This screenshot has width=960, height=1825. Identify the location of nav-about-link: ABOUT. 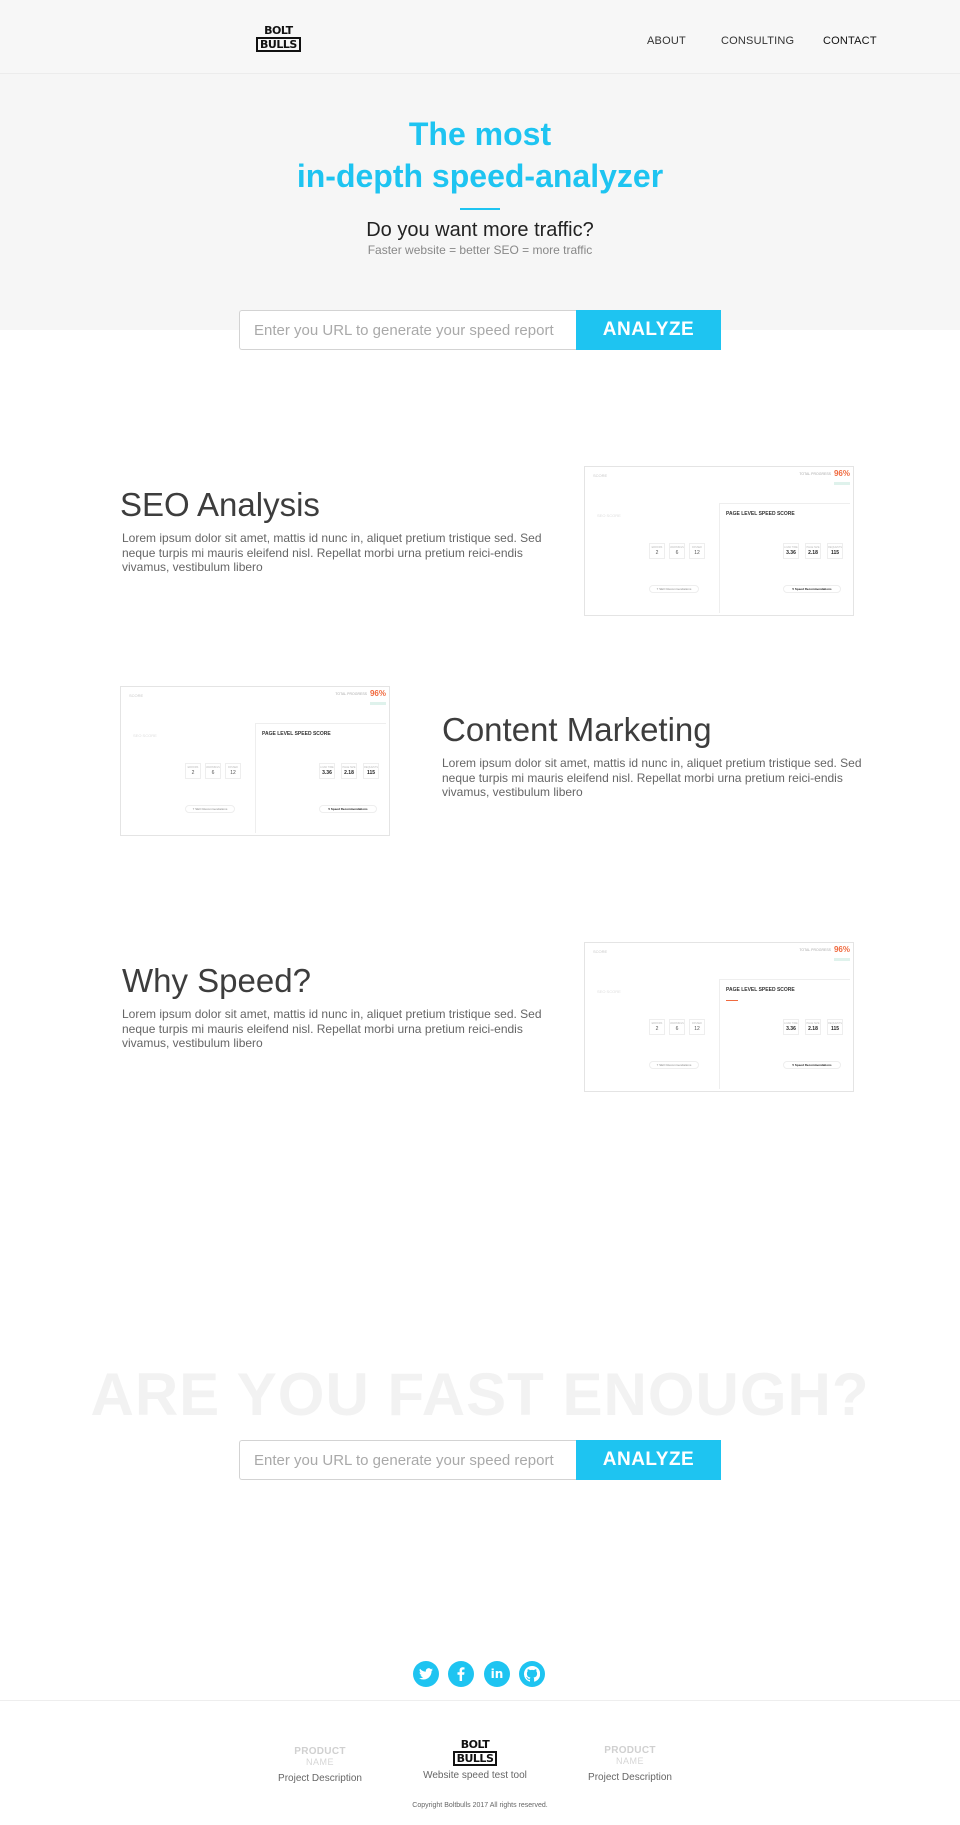
(666, 41).